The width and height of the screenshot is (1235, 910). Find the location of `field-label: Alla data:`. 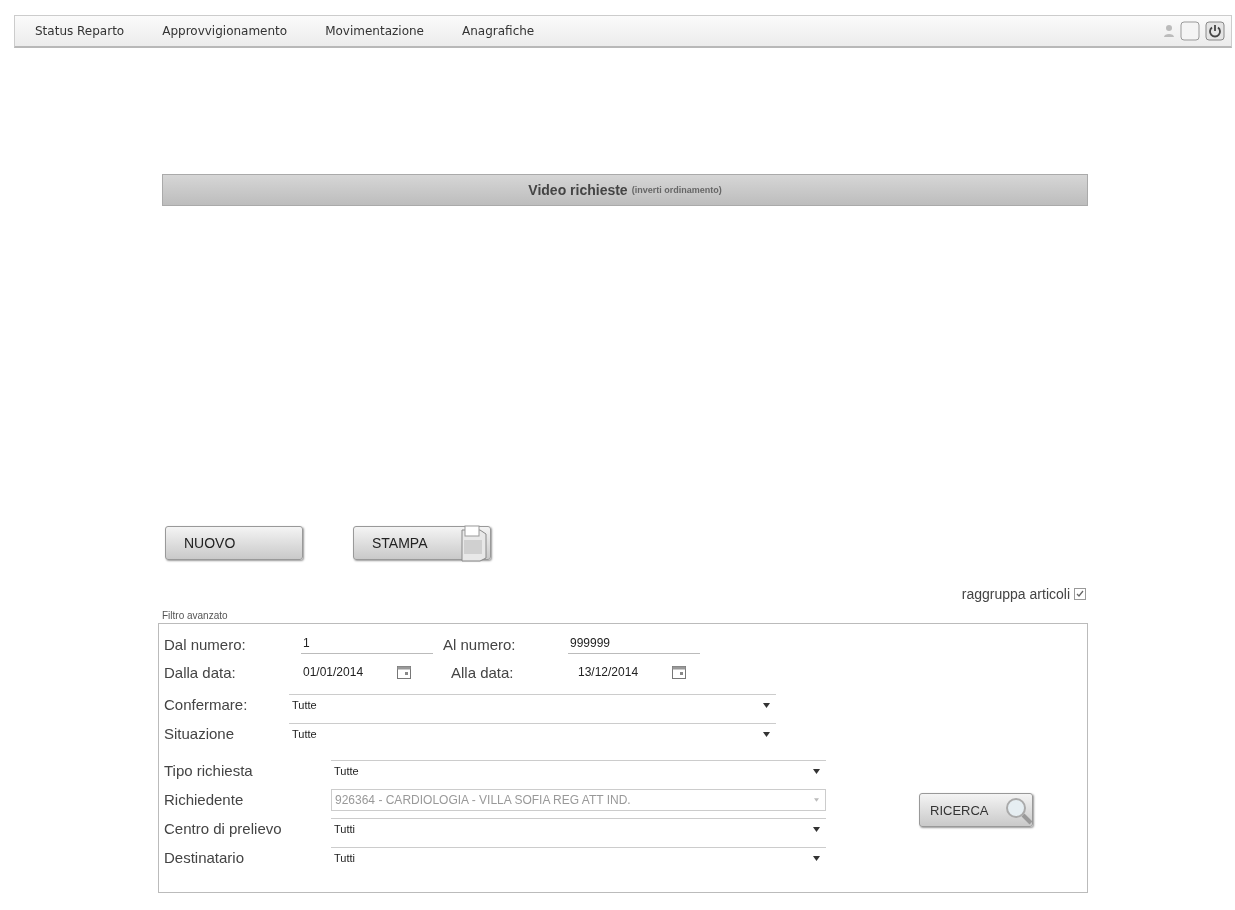

field-label: Alla data: is located at coordinates (483, 672).